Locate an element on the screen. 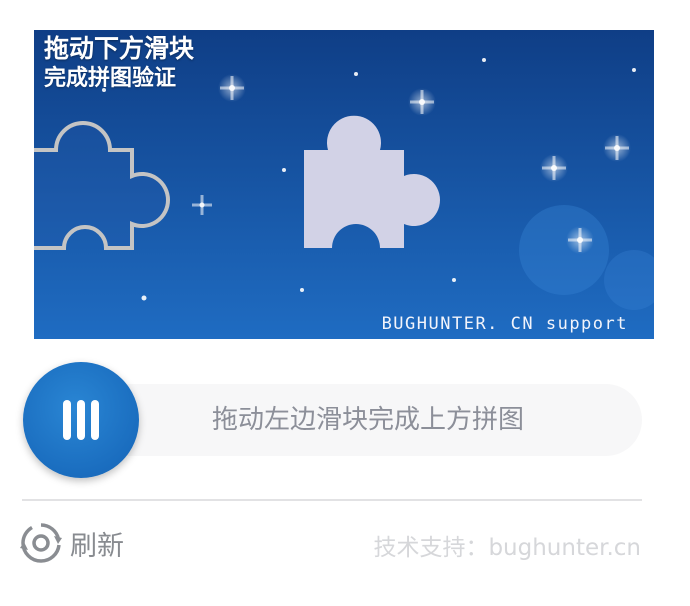 This screenshot has height=606, width=690. refresh-label: 刷新 is located at coordinates (97, 546).